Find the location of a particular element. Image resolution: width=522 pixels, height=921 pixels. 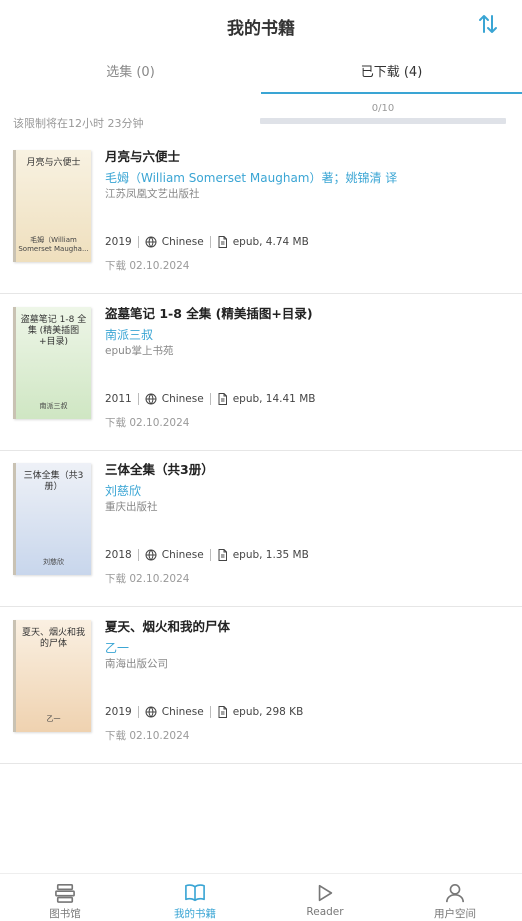

nav-label: 用户空间 is located at coordinates (455, 914).